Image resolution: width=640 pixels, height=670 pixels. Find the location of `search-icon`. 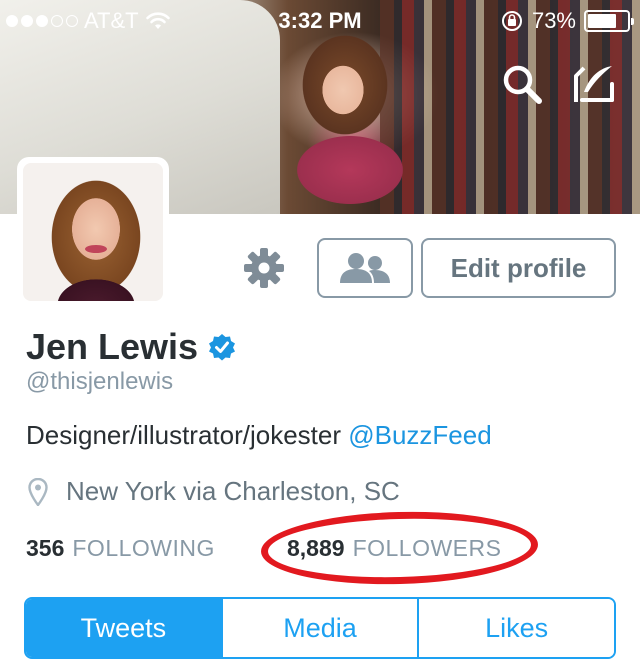

search-icon is located at coordinates (522, 84).